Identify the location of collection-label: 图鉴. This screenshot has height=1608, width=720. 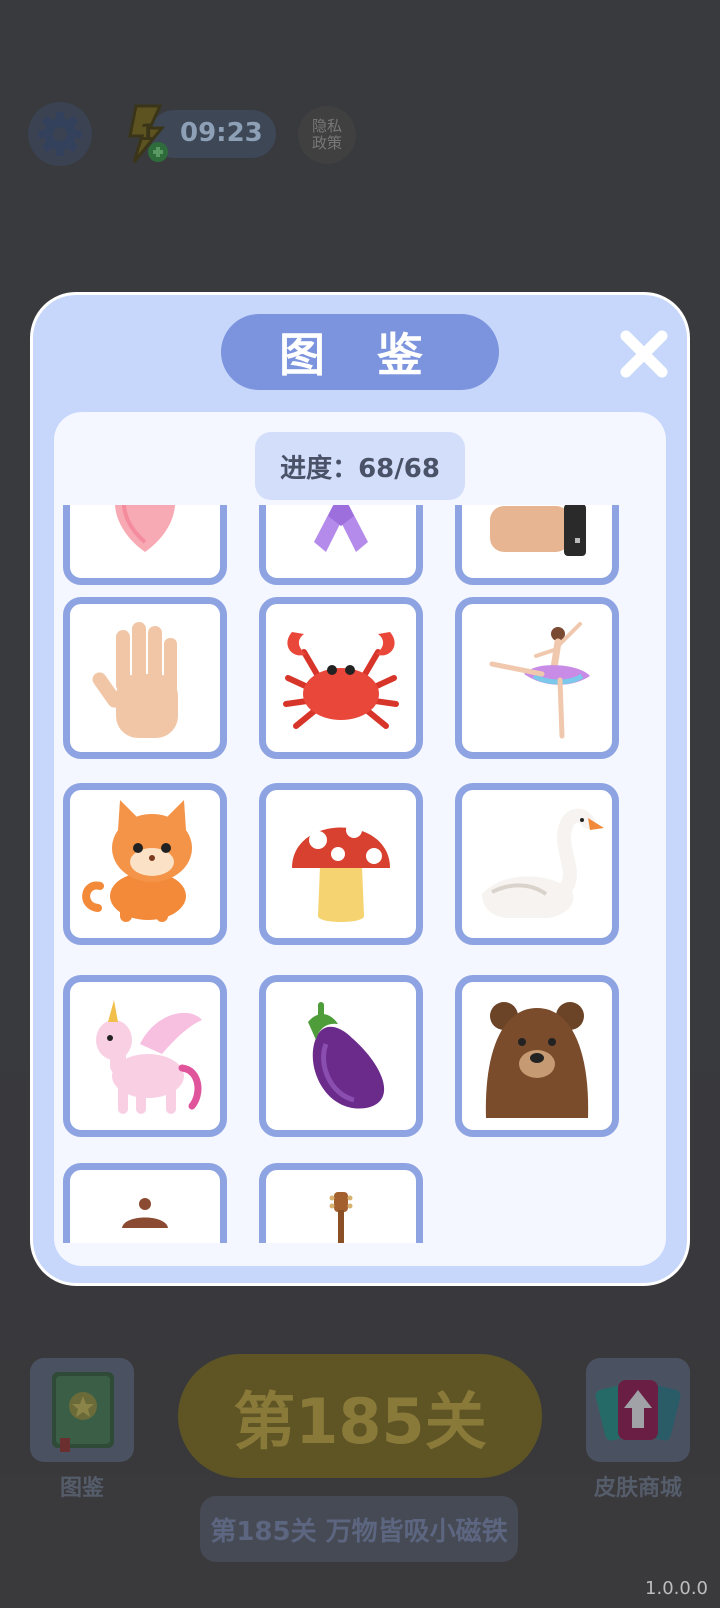
(81, 1488).